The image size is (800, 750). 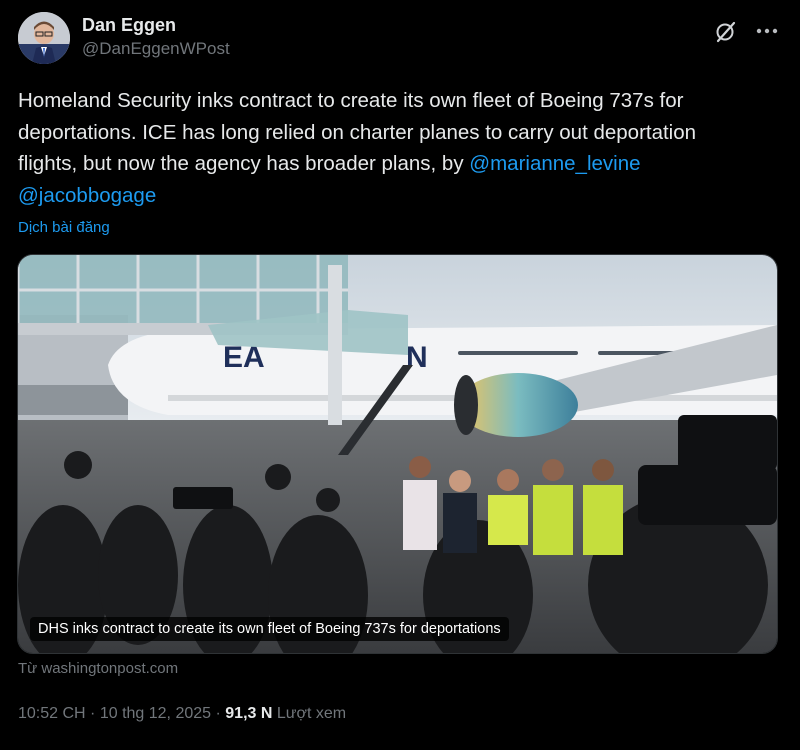 I want to click on tweet-time: 10:52 CH, so click(x=52, y=713).